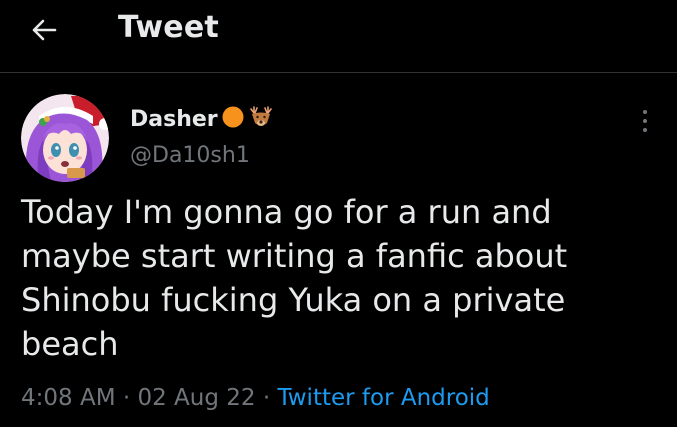 Image resolution: width=677 pixels, height=427 pixels. Describe the element at coordinates (384, 398) in the screenshot. I see `tweet-source-link: Twitter for Android` at that location.